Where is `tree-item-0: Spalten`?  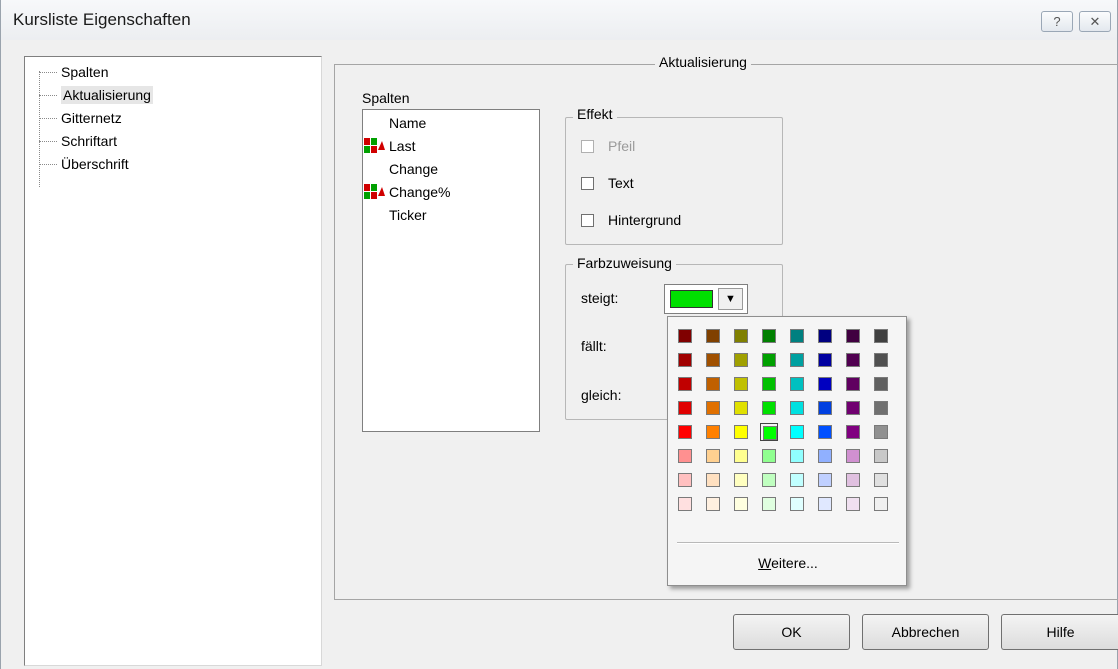
tree-item-0: Spalten is located at coordinates (73, 72).